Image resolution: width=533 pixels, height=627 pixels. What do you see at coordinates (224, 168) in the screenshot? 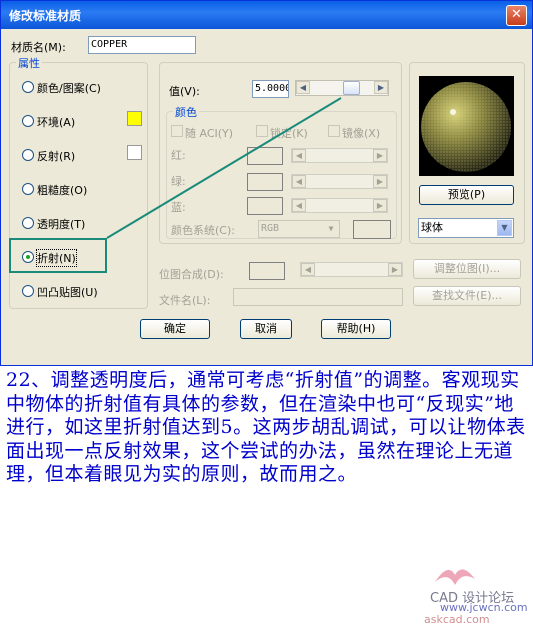
I see `annotation-connector` at bounding box center [224, 168].